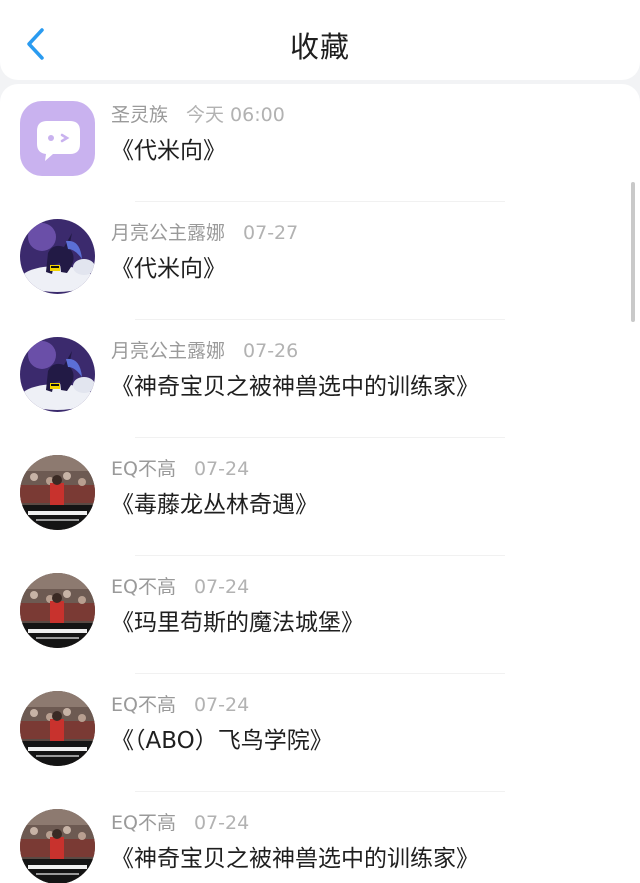 The height and width of the screenshot is (883, 640). What do you see at coordinates (214, 502) in the screenshot?
I see `book-title: 《毒藤龙丛林奇遇》` at bounding box center [214, 502].